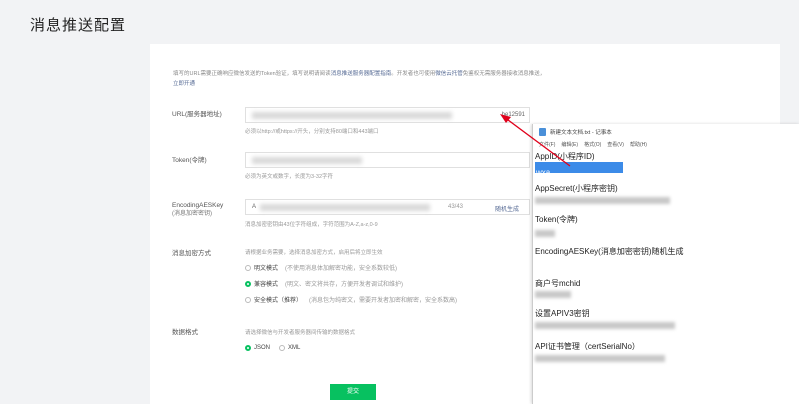  Describe the element at coordinates (609, 251) in the screenshot. I see `notepad-line: EncodingAESKey(消息加密密钥)随机生成` at that location.